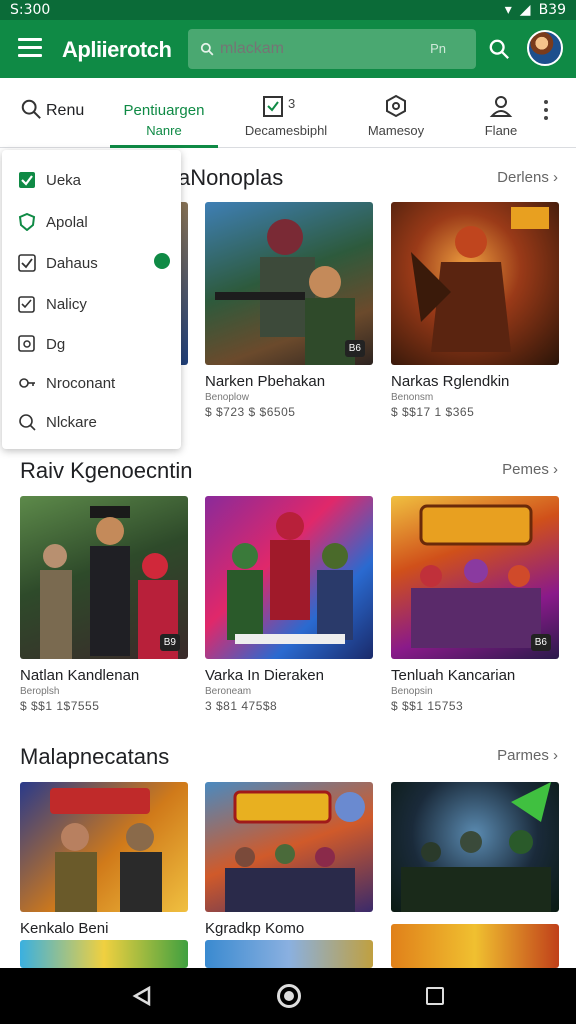 Image resolution: width=576 pixels, height=1024 pixels. What do you see at coordinates (64, 928) in the screenshot?
I see `game-title: Kenkalo Beni` at bounding box center [64, 928].